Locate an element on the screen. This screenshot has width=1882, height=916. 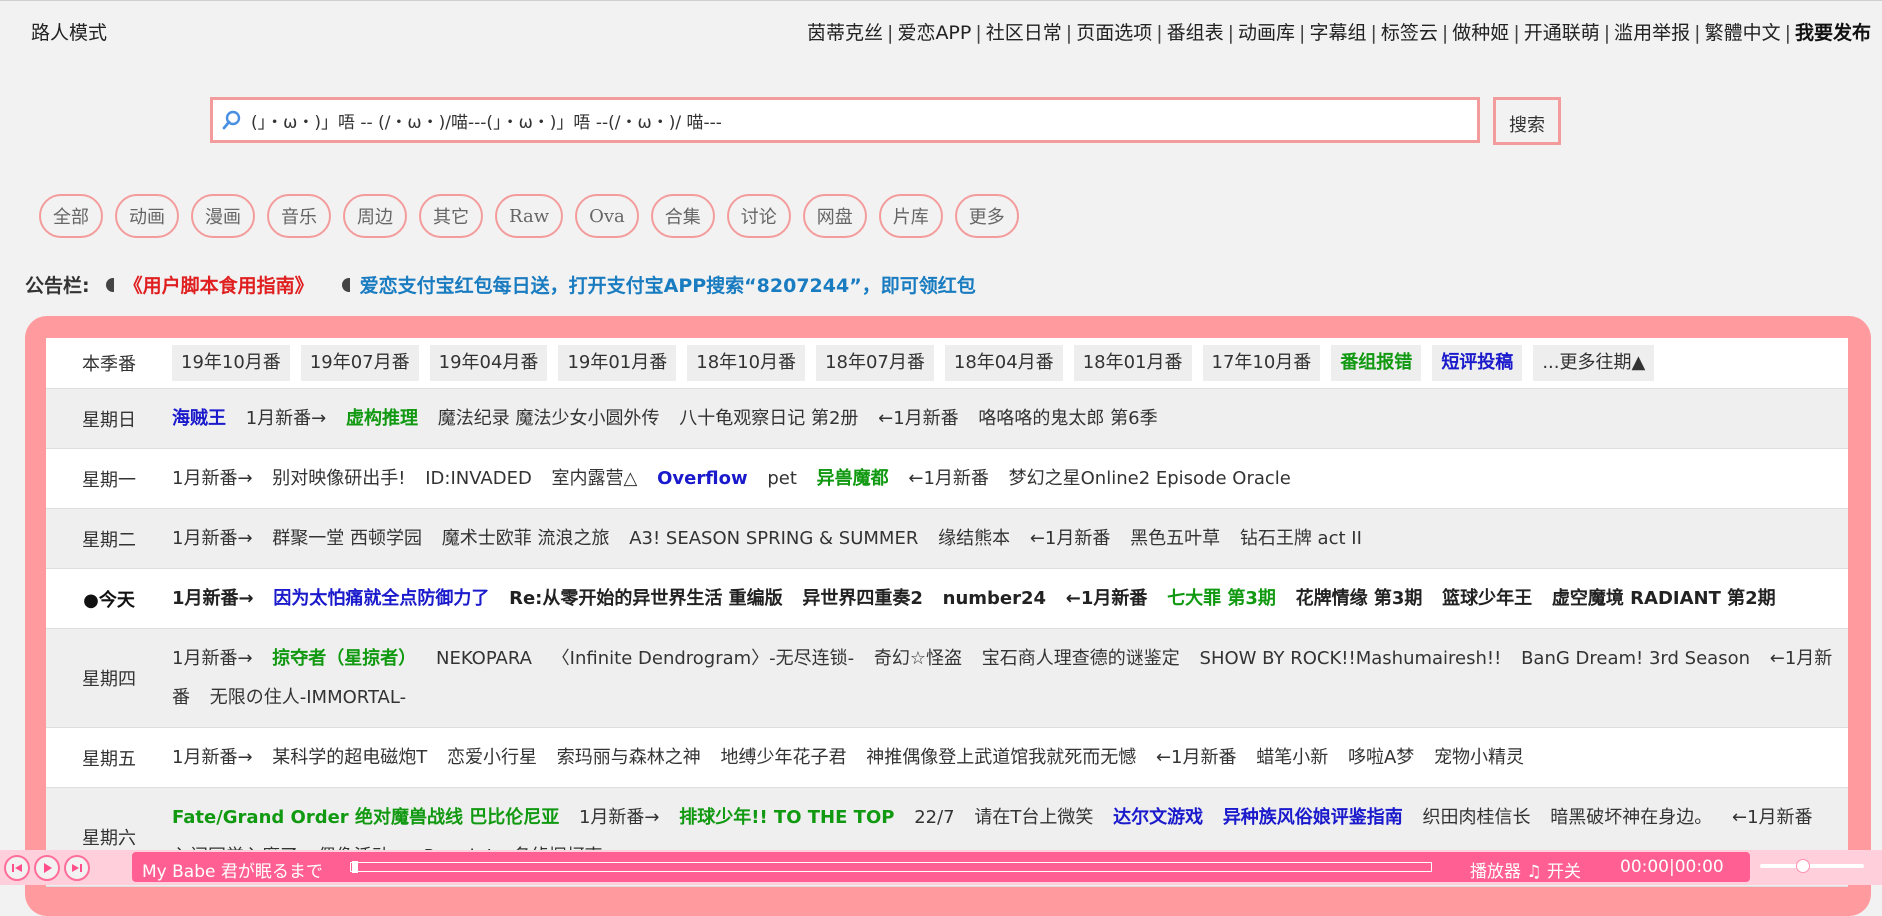
season-chip: 17年10月番 is located at coordinates (1261, 363).